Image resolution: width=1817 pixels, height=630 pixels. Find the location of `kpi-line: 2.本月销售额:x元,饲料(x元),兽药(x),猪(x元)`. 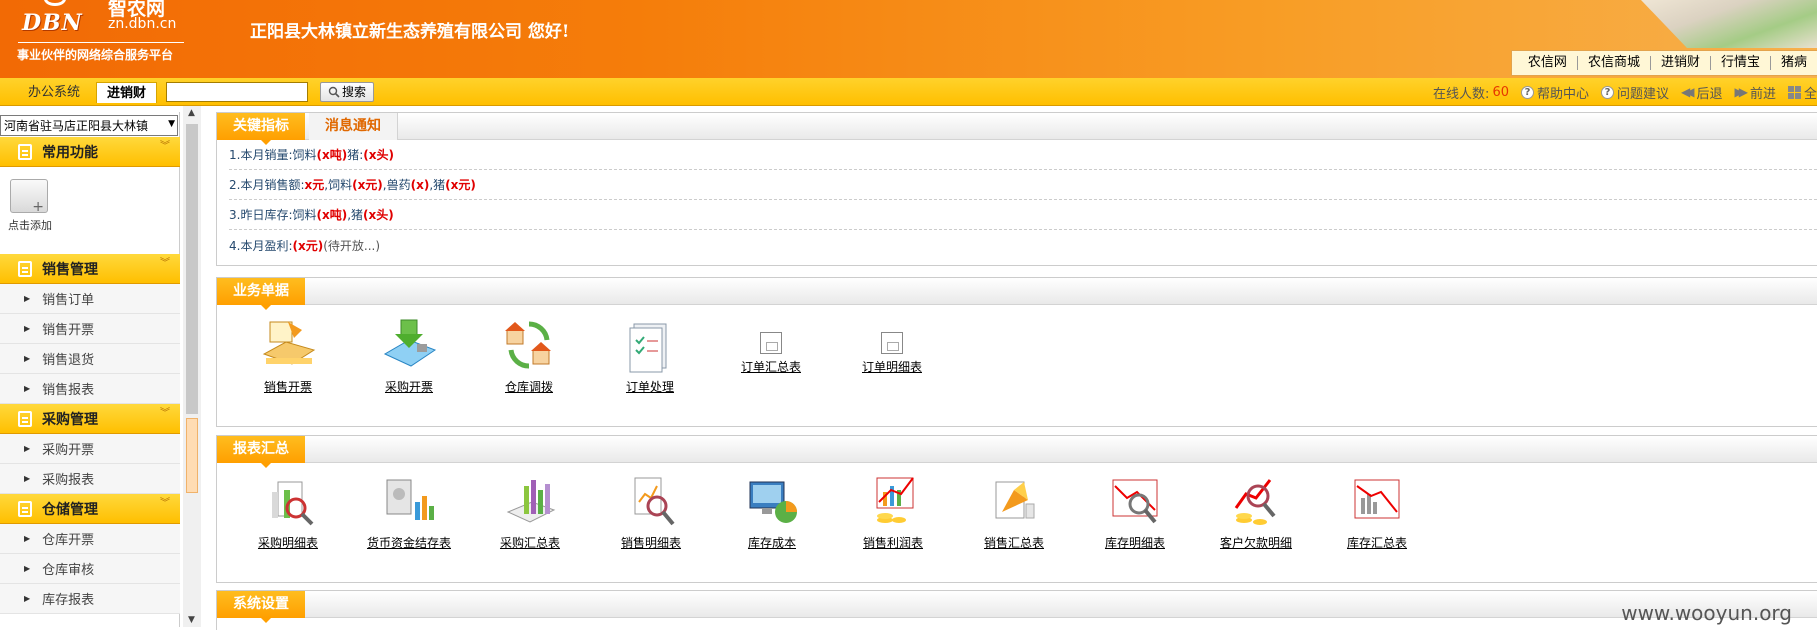

kpi-line: 2.本月销售额:x元,饲料(x元),兽药(x),猪(x元) is located at coordinates (1023, 185).